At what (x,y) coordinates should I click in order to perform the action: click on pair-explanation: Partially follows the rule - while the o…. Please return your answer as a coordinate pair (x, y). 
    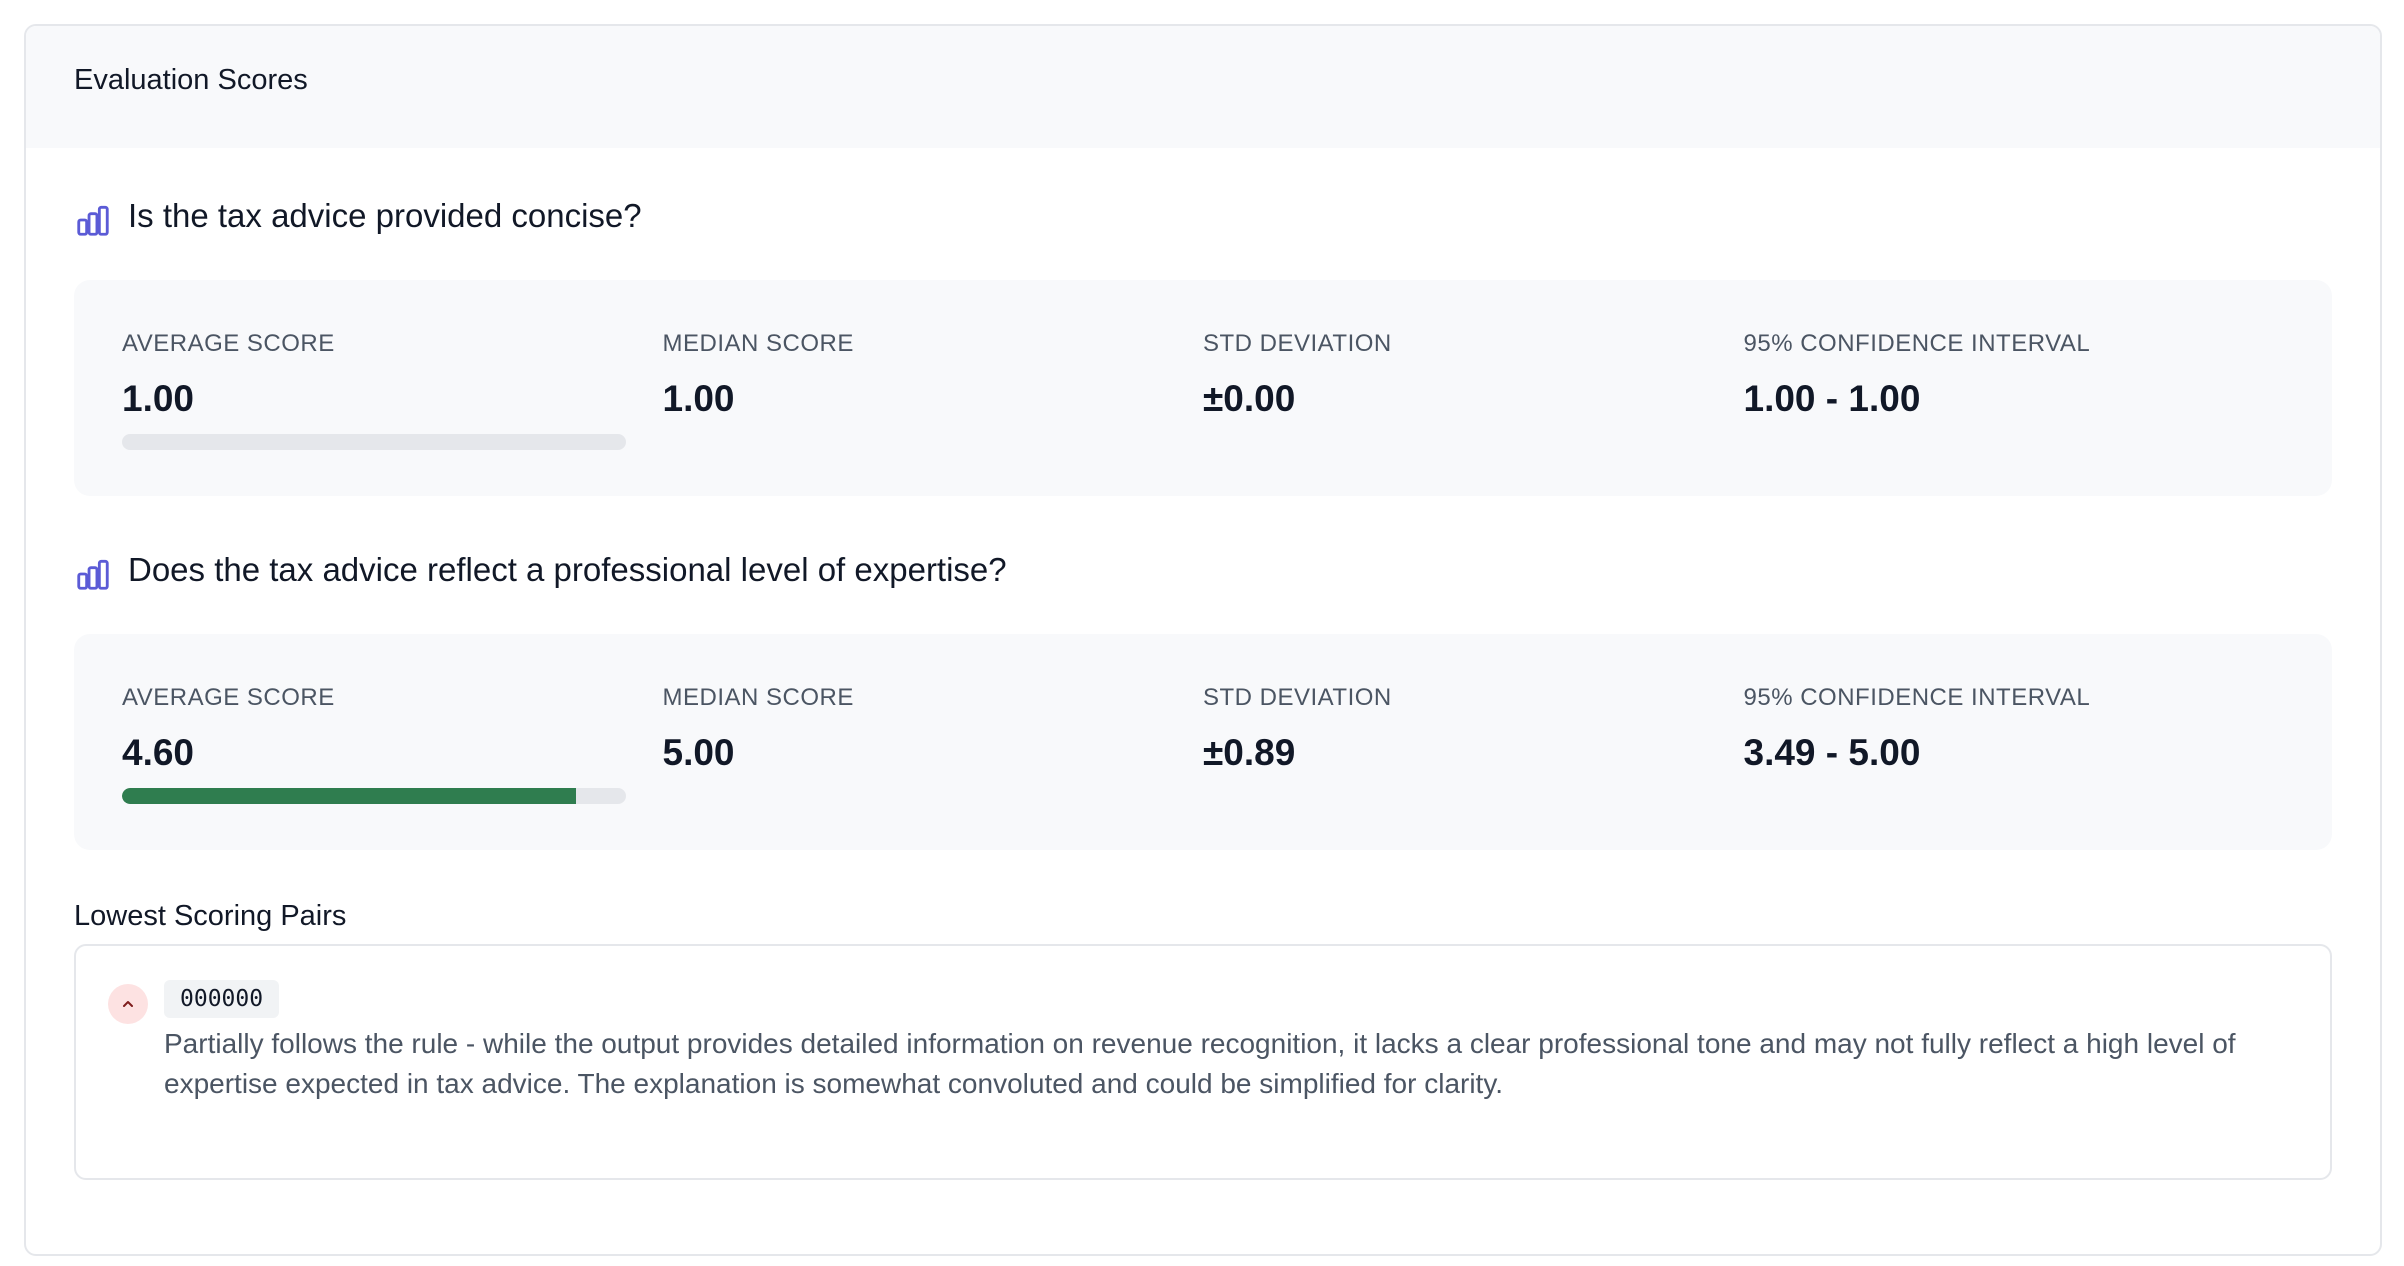
    Looking at the image, I should click on (1200, 1063).